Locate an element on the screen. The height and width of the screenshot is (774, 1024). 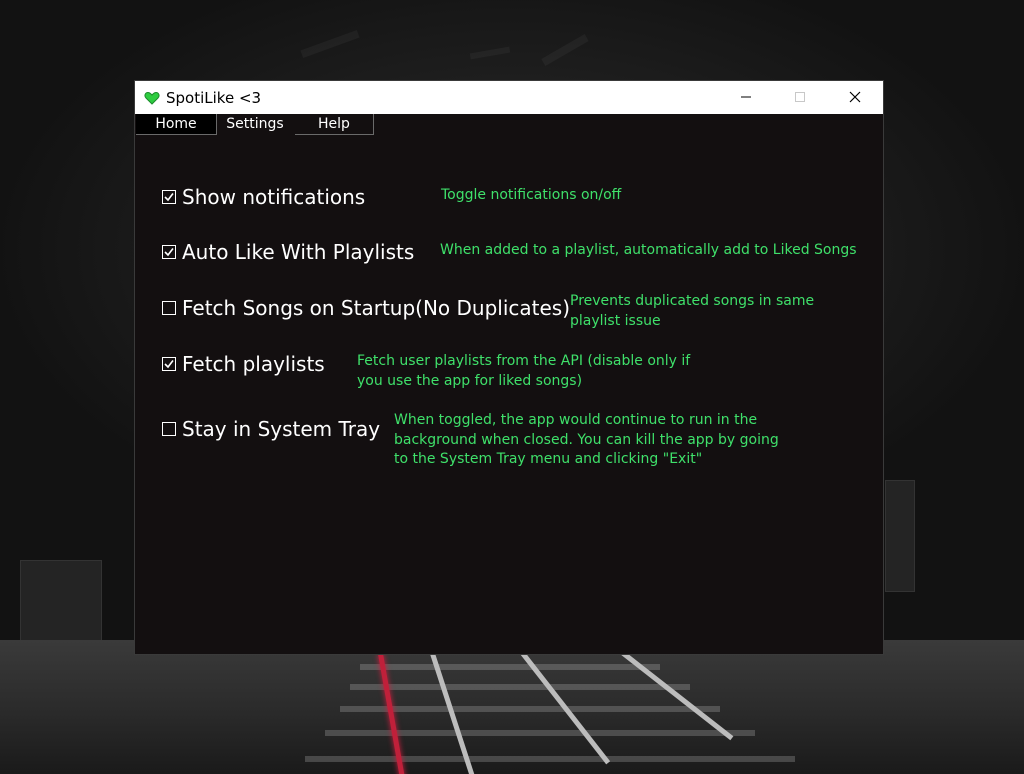
tab-settings: Settings is located at coordinates (255, 124).